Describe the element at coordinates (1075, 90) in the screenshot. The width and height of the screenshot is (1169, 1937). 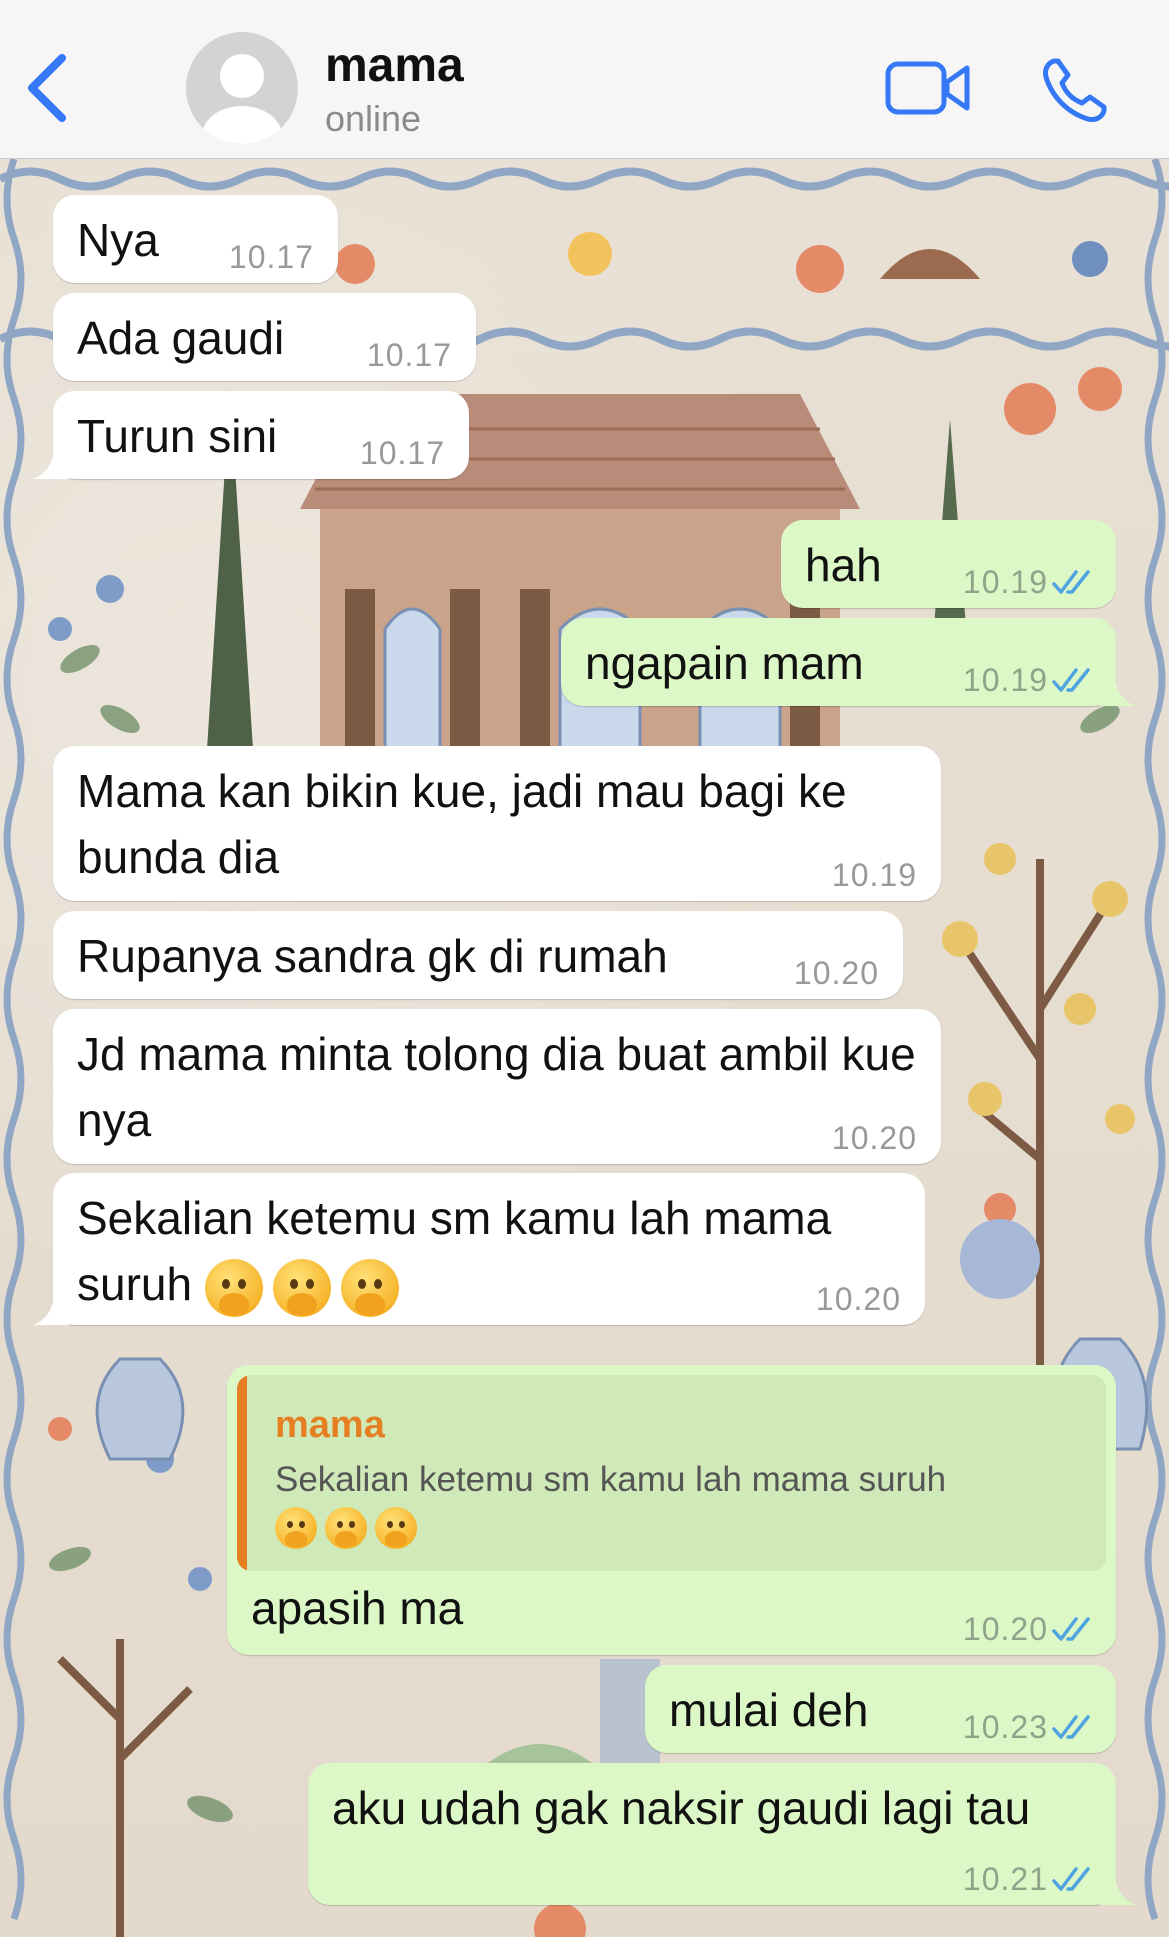
I see `phone-icon` at that location.